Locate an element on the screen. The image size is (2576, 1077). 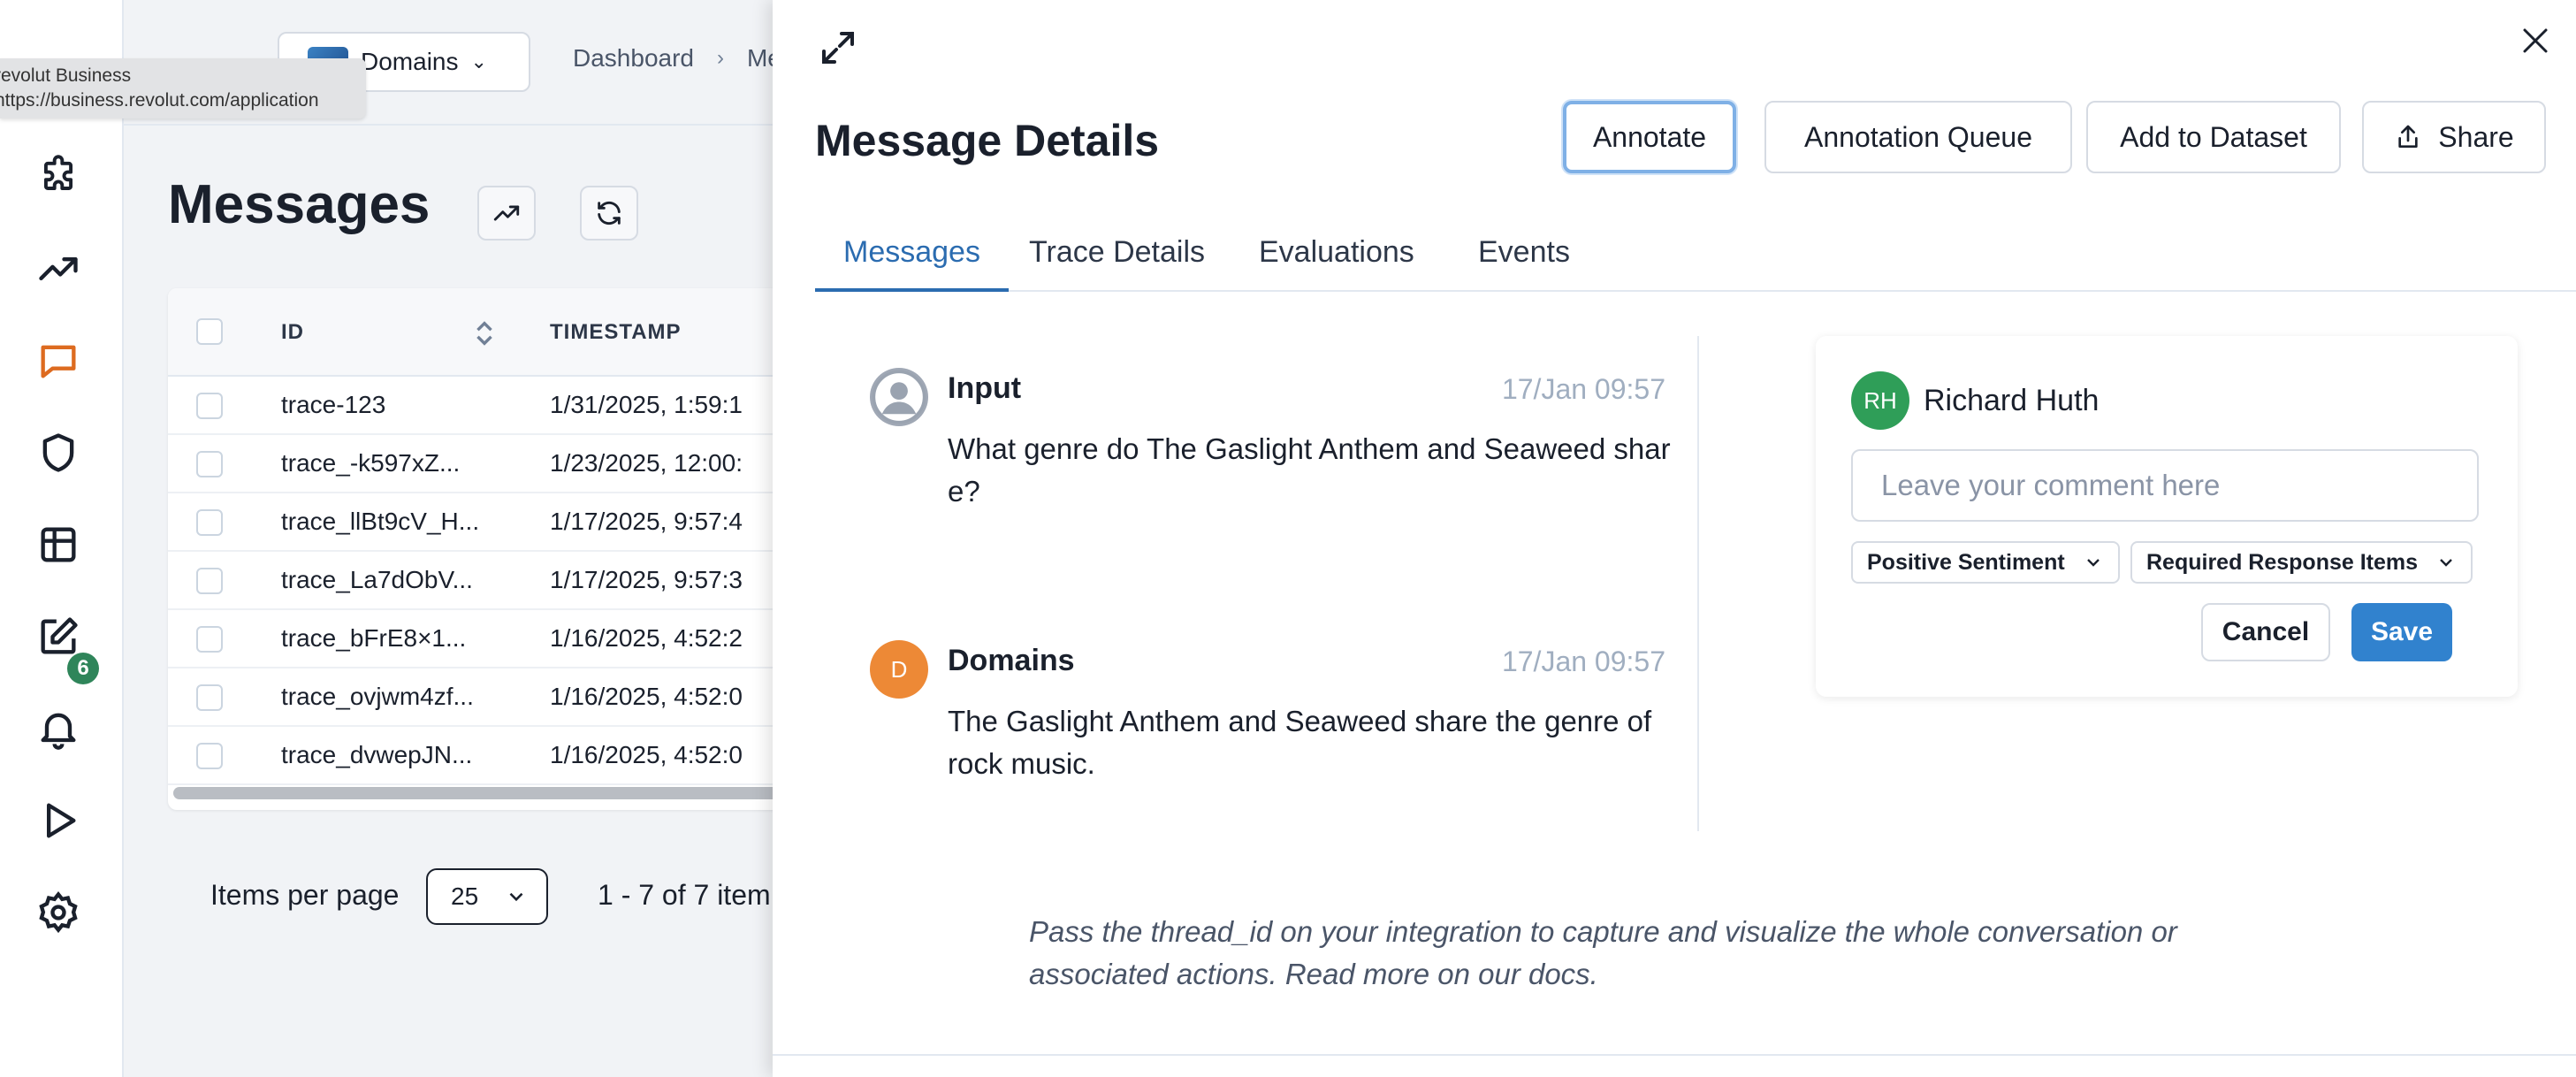
add-to-dataset-button: Add to Dataset is located at coordinates (2213, 137).